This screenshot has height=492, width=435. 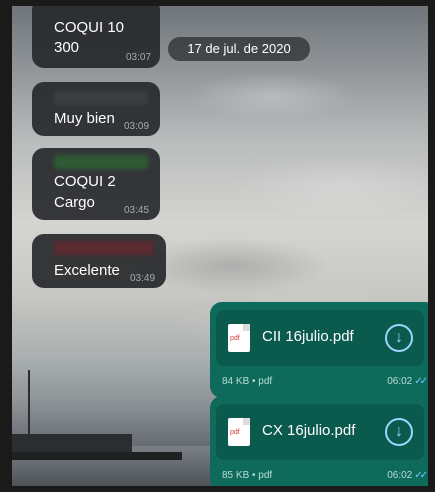 I want to click on message-time: 03:45, so click(x=137, y=210).